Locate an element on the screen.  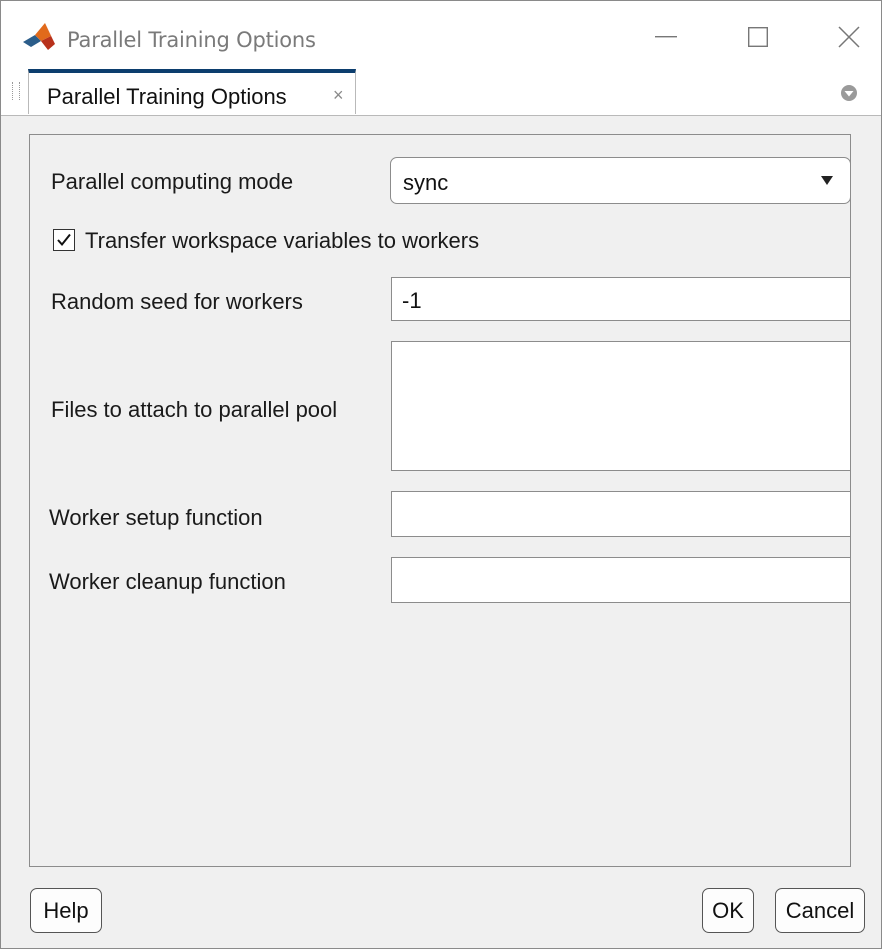
tab-label: Parallel Training Options is located at coordinates (167, 96).